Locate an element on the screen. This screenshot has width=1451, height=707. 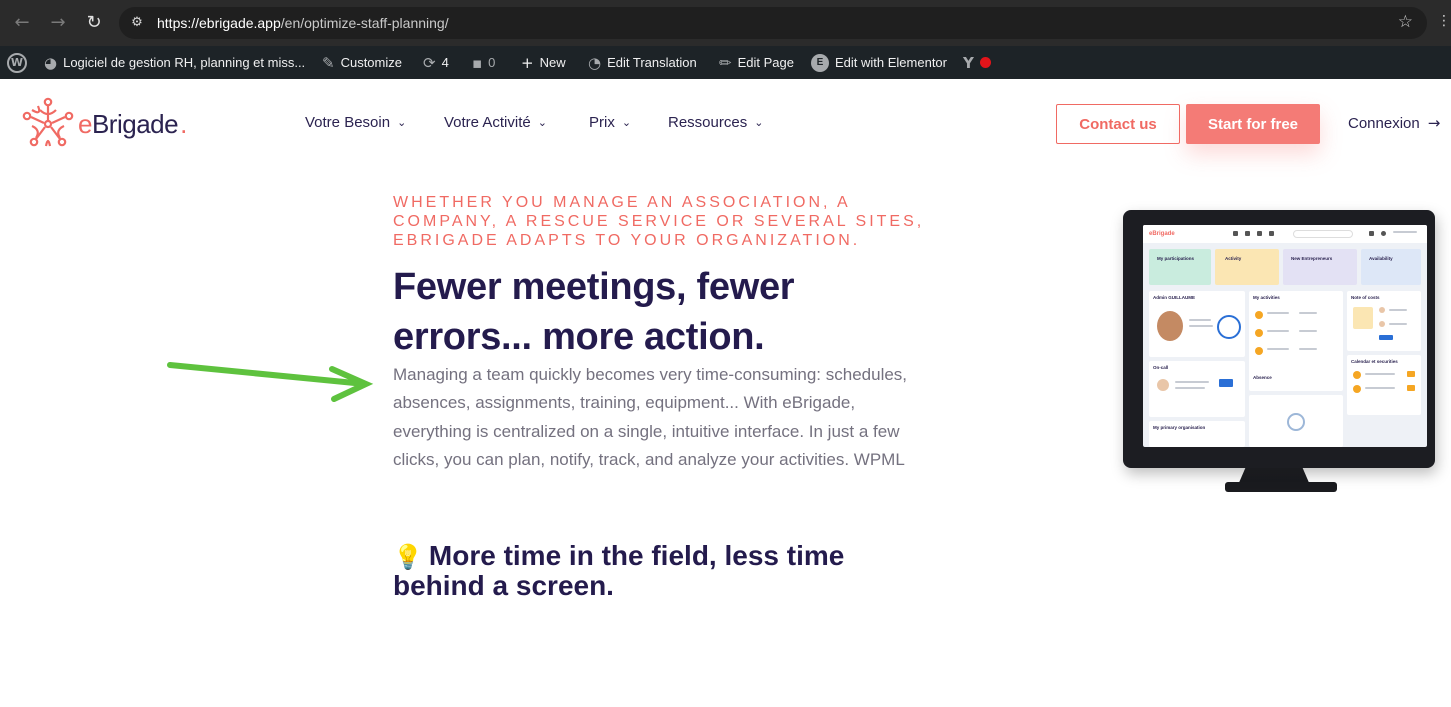
new-label: New is located at coordinates (552, 62).